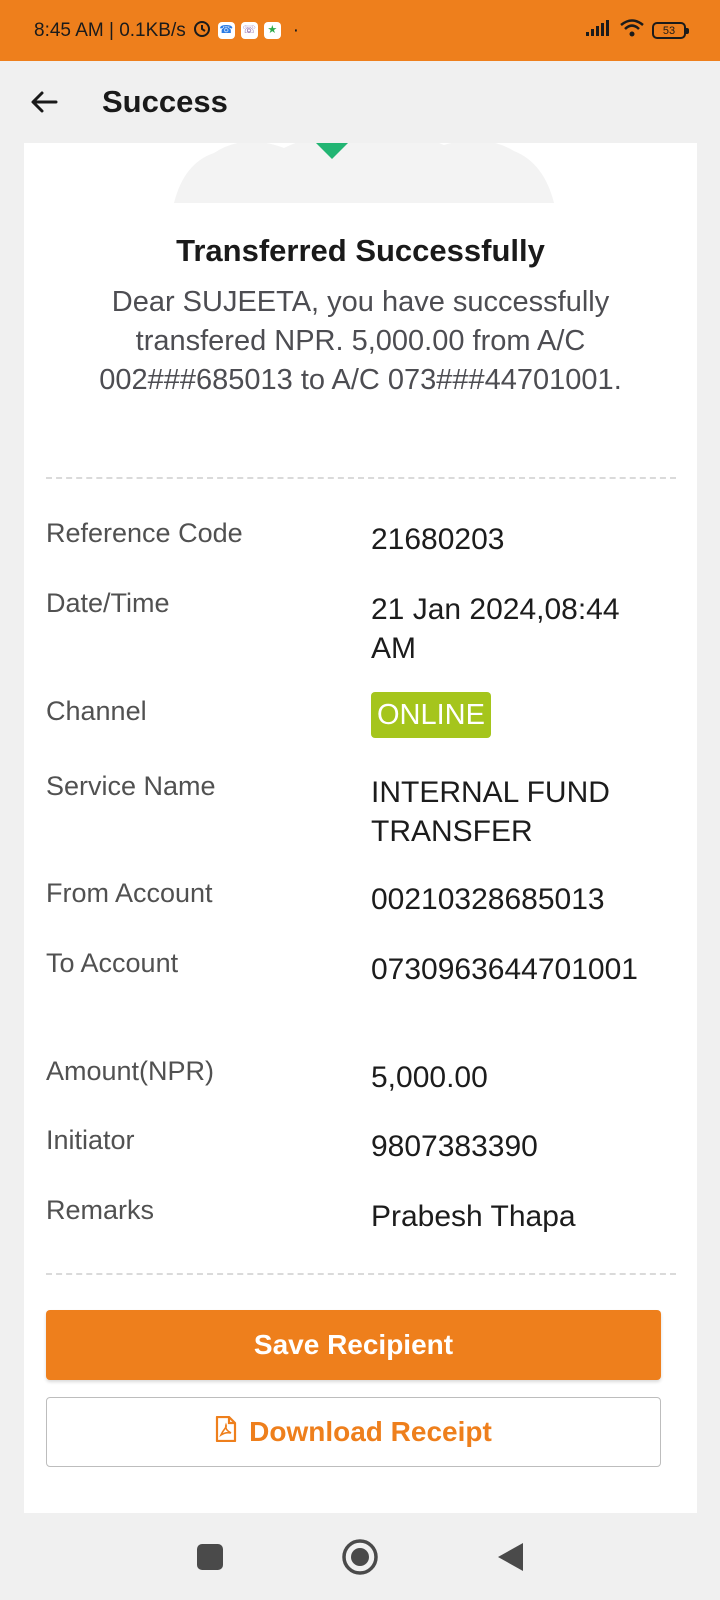  Describe the element at coordinates (90, 1140) in the screenshot. I see `detail-label: Initiator` at that location.